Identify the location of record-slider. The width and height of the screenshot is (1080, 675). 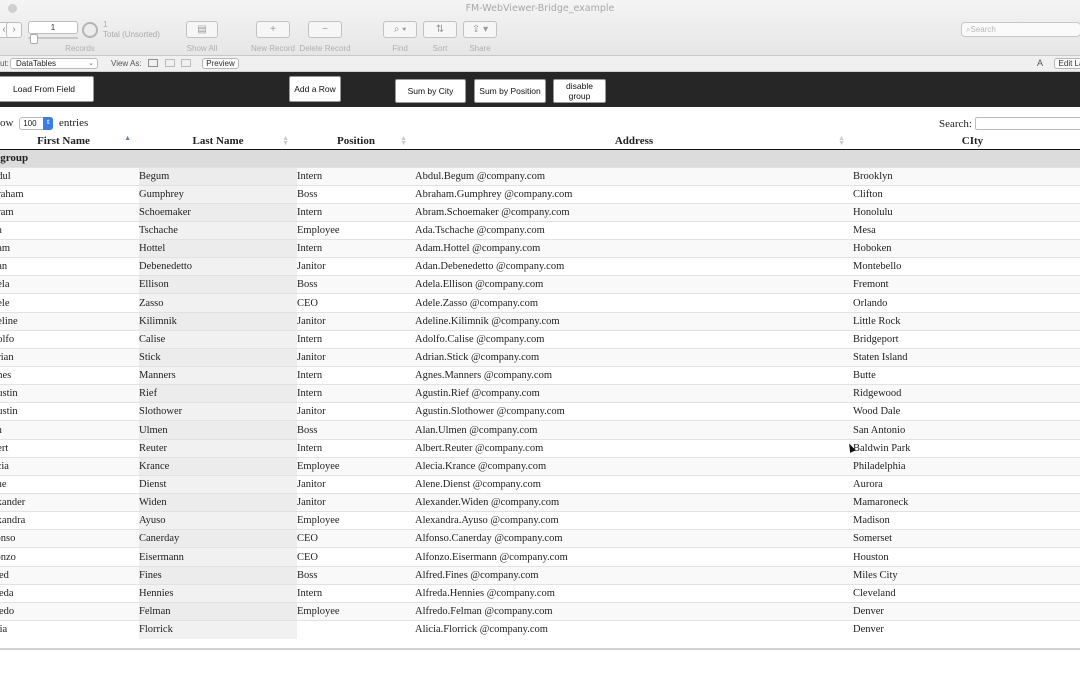
(53, 39).